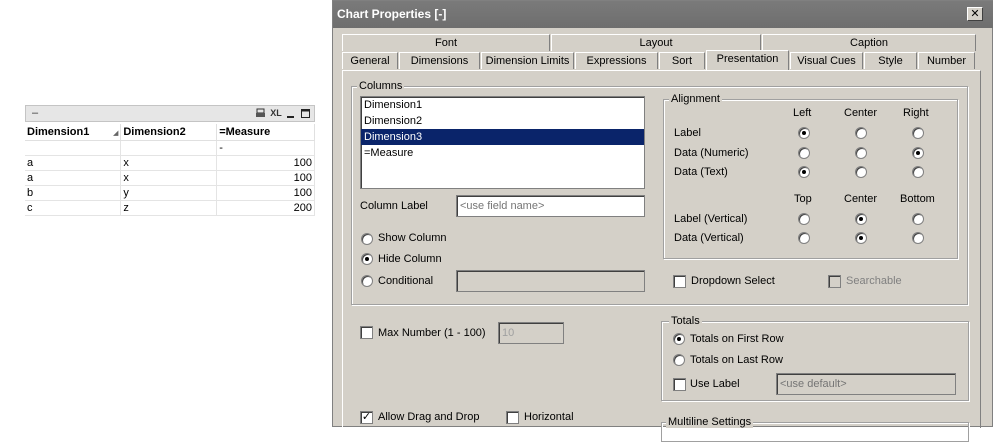  I want to click on header-measure: =Measure, so click(265, 132).